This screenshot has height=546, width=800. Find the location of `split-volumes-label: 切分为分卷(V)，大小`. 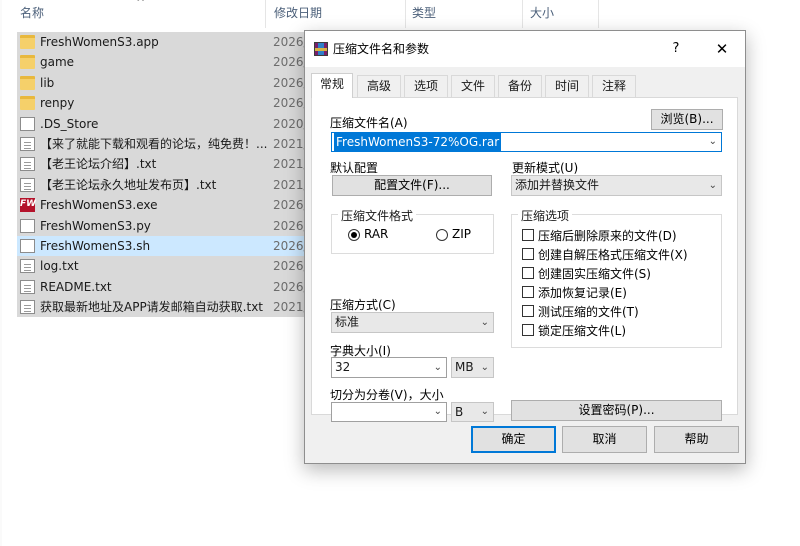

split-volumes-label: 切分为分卷(V)，大小 is located at coordinates (387, 395).